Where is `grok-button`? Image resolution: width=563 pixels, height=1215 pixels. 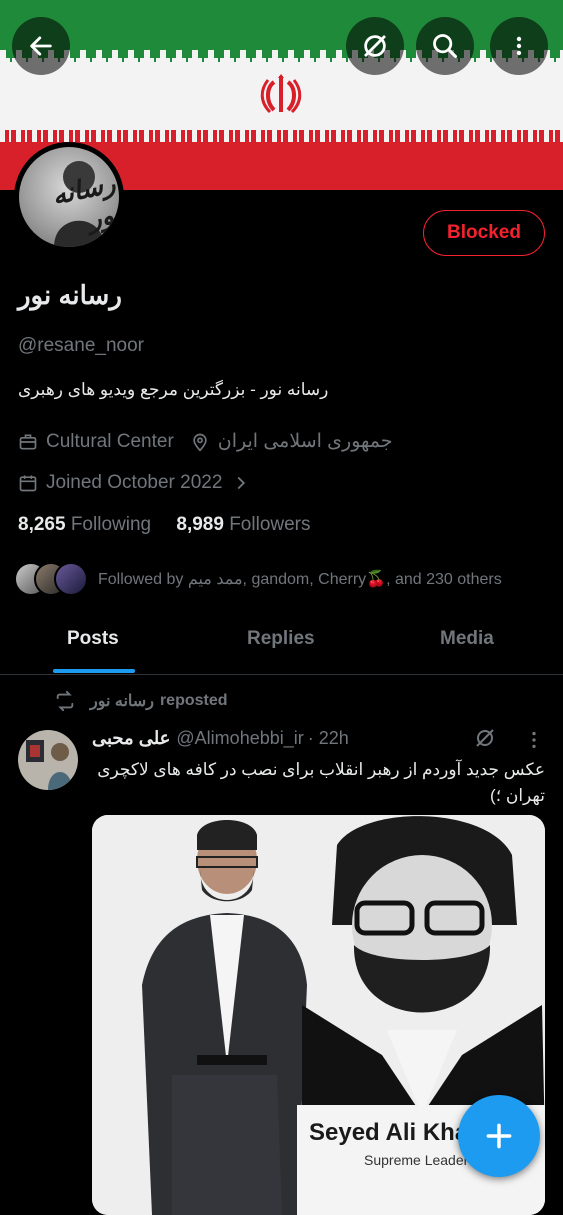 grok-button is located at coordinates (375, 46).